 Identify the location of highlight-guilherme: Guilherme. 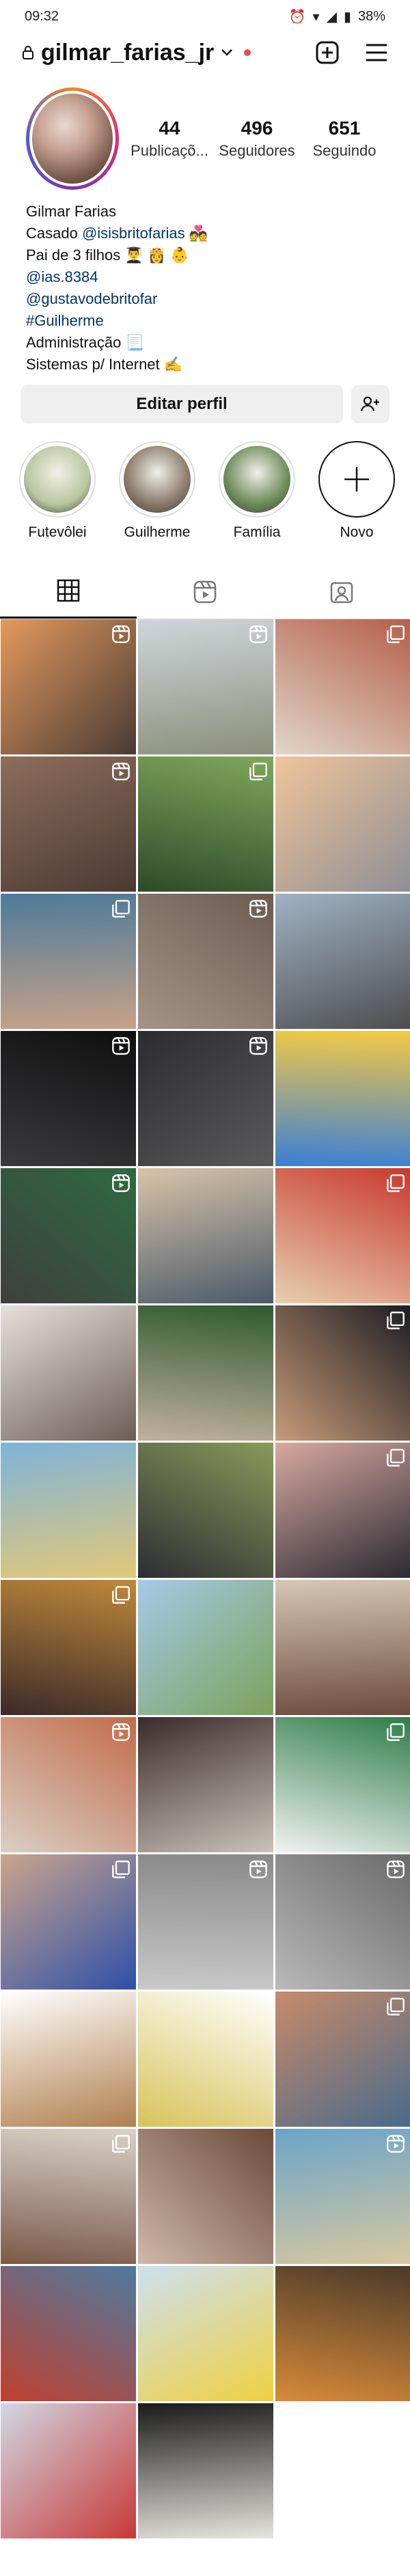
(157, 498).